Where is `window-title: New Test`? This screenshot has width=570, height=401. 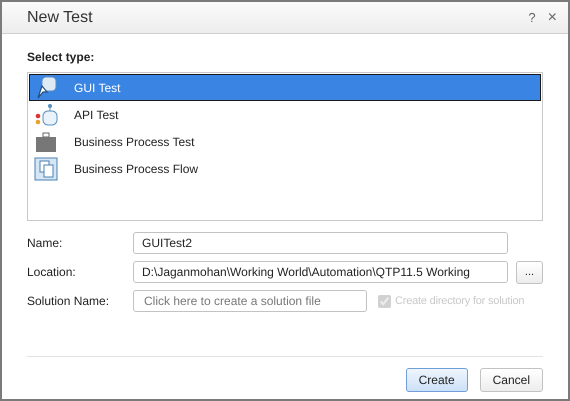 window-title: New Test is located at coordinates (60, 18).